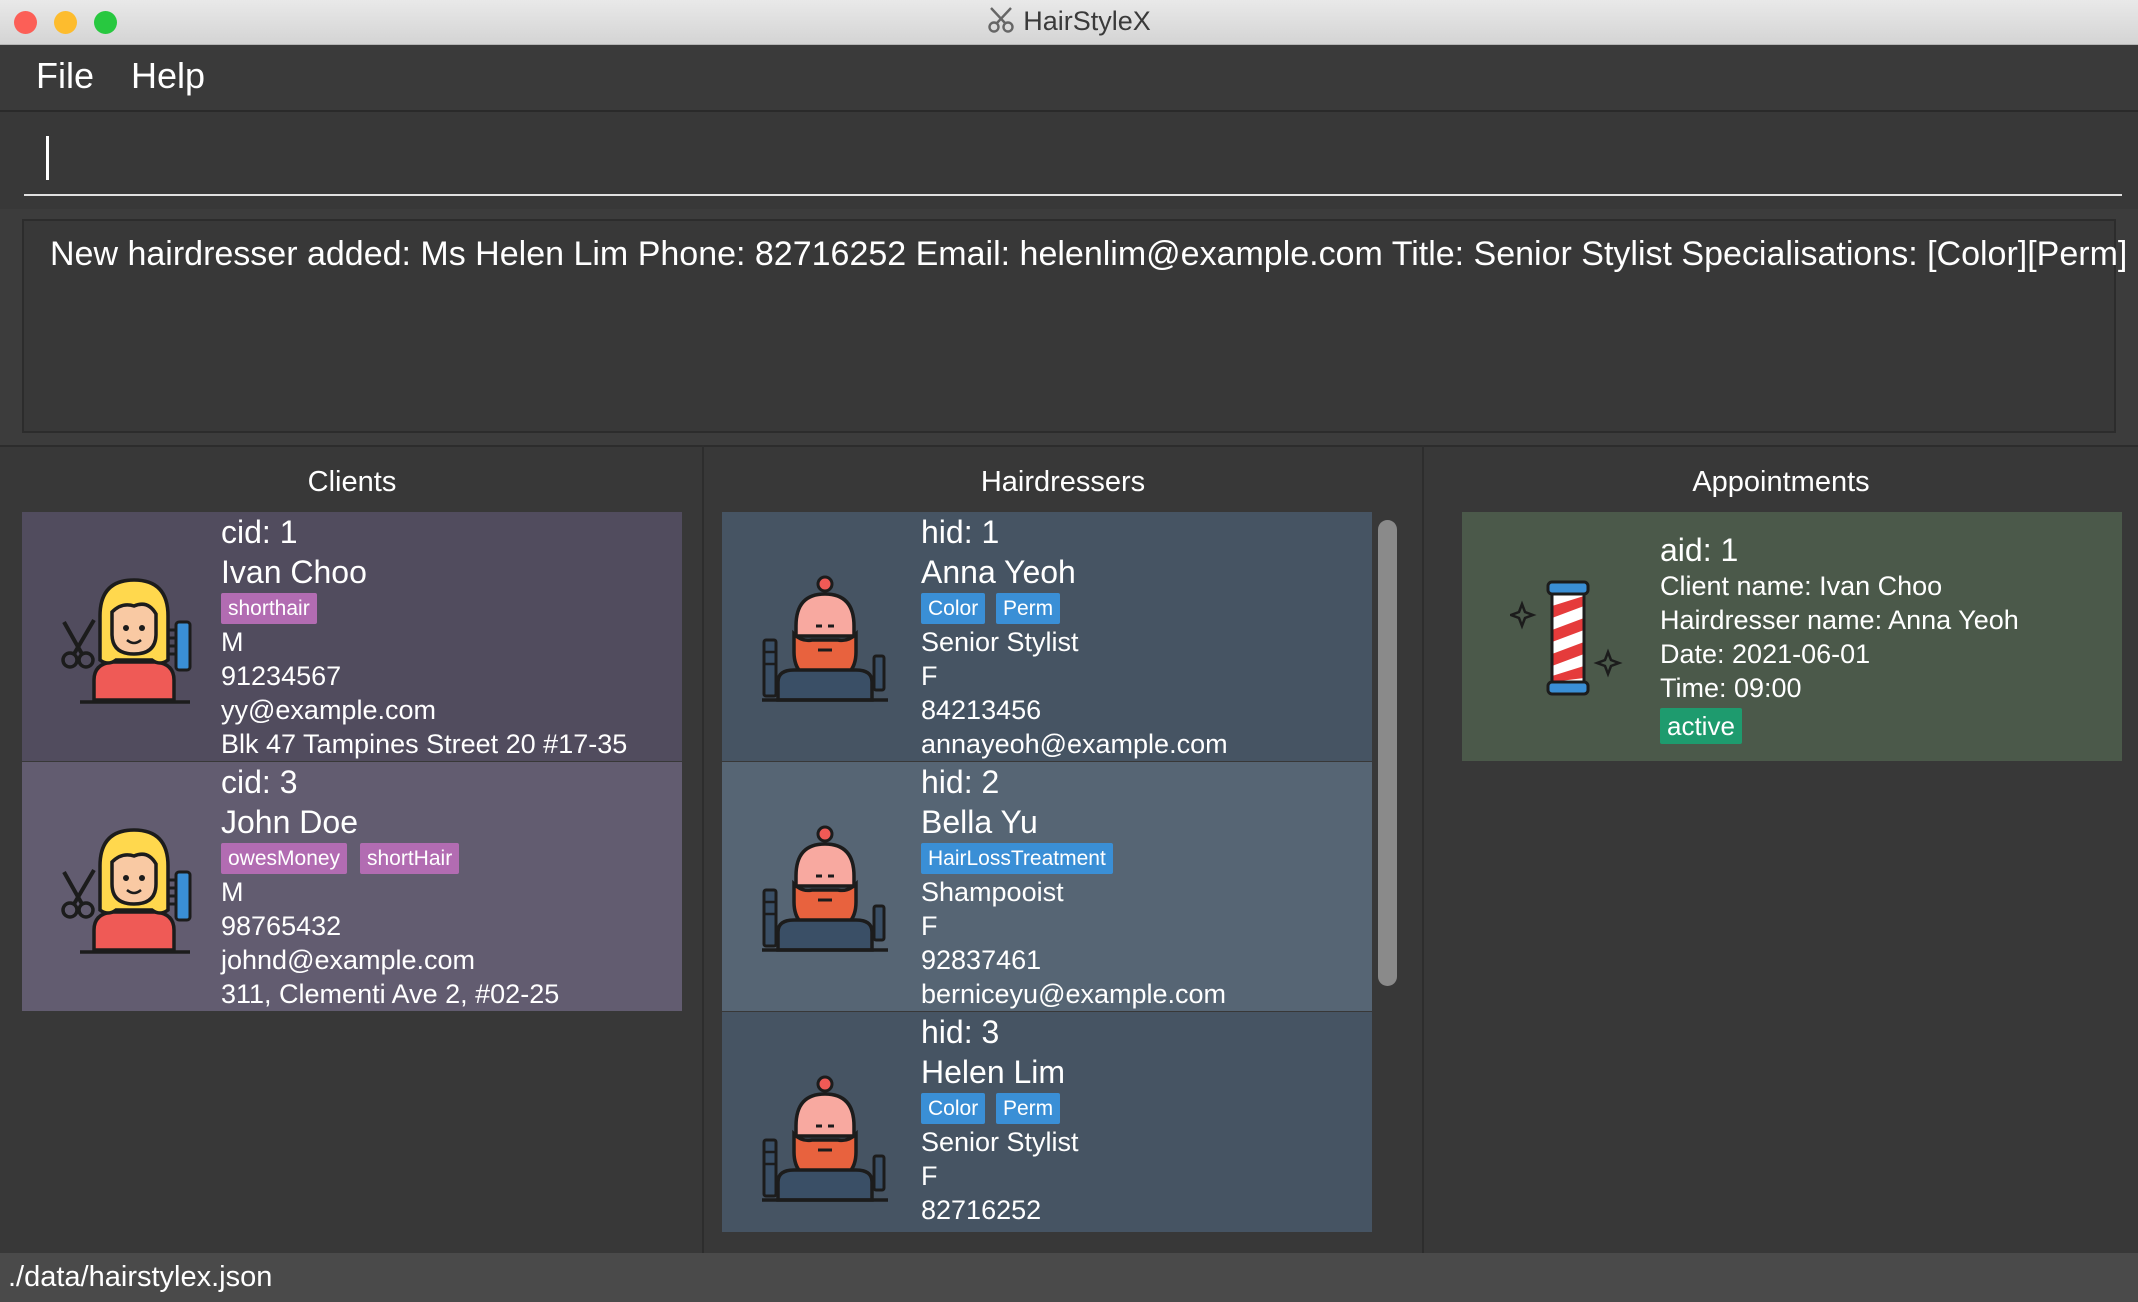 This screenshot has width=2138, height=1302. What do you see at coordinates (1781, 482) in the screenshot?
I see `appointments-panel-title: Appointments` at bounding box center [1781, 482].